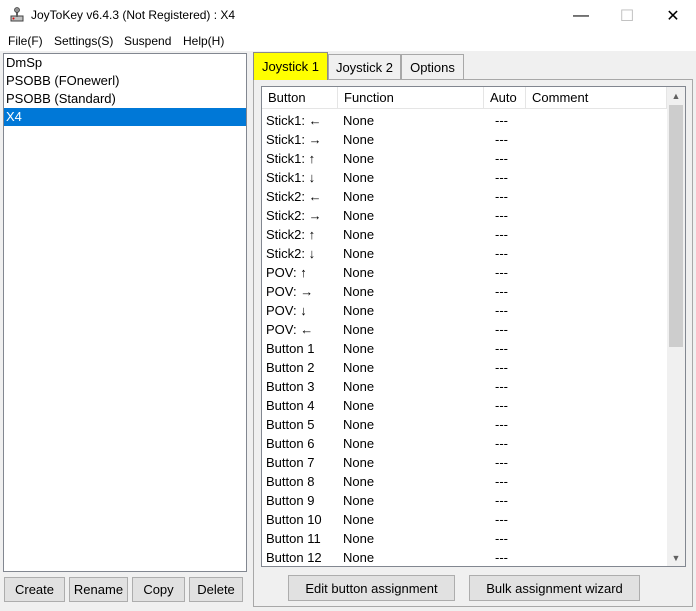 This screenshot has height=611, width=696. Describe the element at coordinates (294, 139) in the screenshot. I see `row-button-cell: Stick1: →` at that location.